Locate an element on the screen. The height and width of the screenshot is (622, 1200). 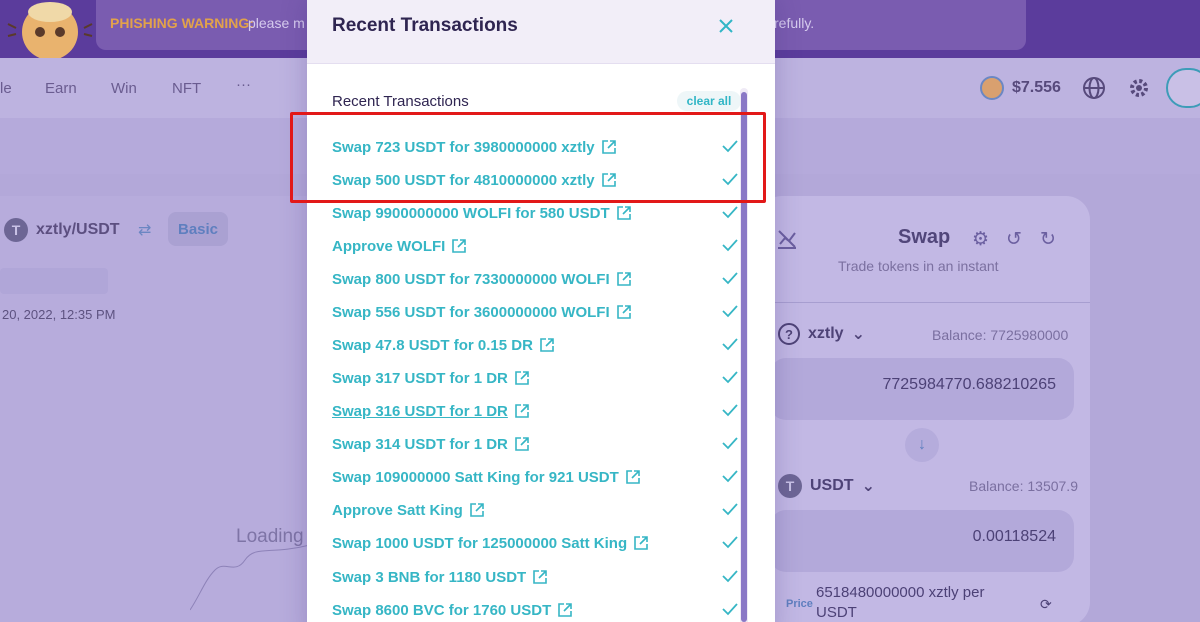
swap-subtitle: Trade tokens in an instant is located at coordinates (918, 266).